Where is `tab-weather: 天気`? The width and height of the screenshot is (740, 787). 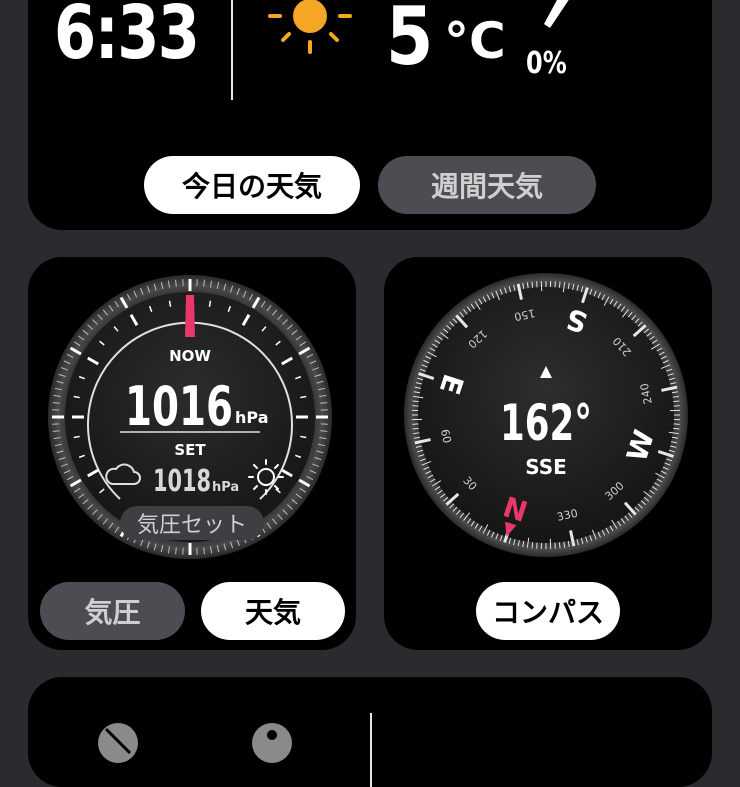 tab-weather: 天気 is located at coordinates (273, 611).